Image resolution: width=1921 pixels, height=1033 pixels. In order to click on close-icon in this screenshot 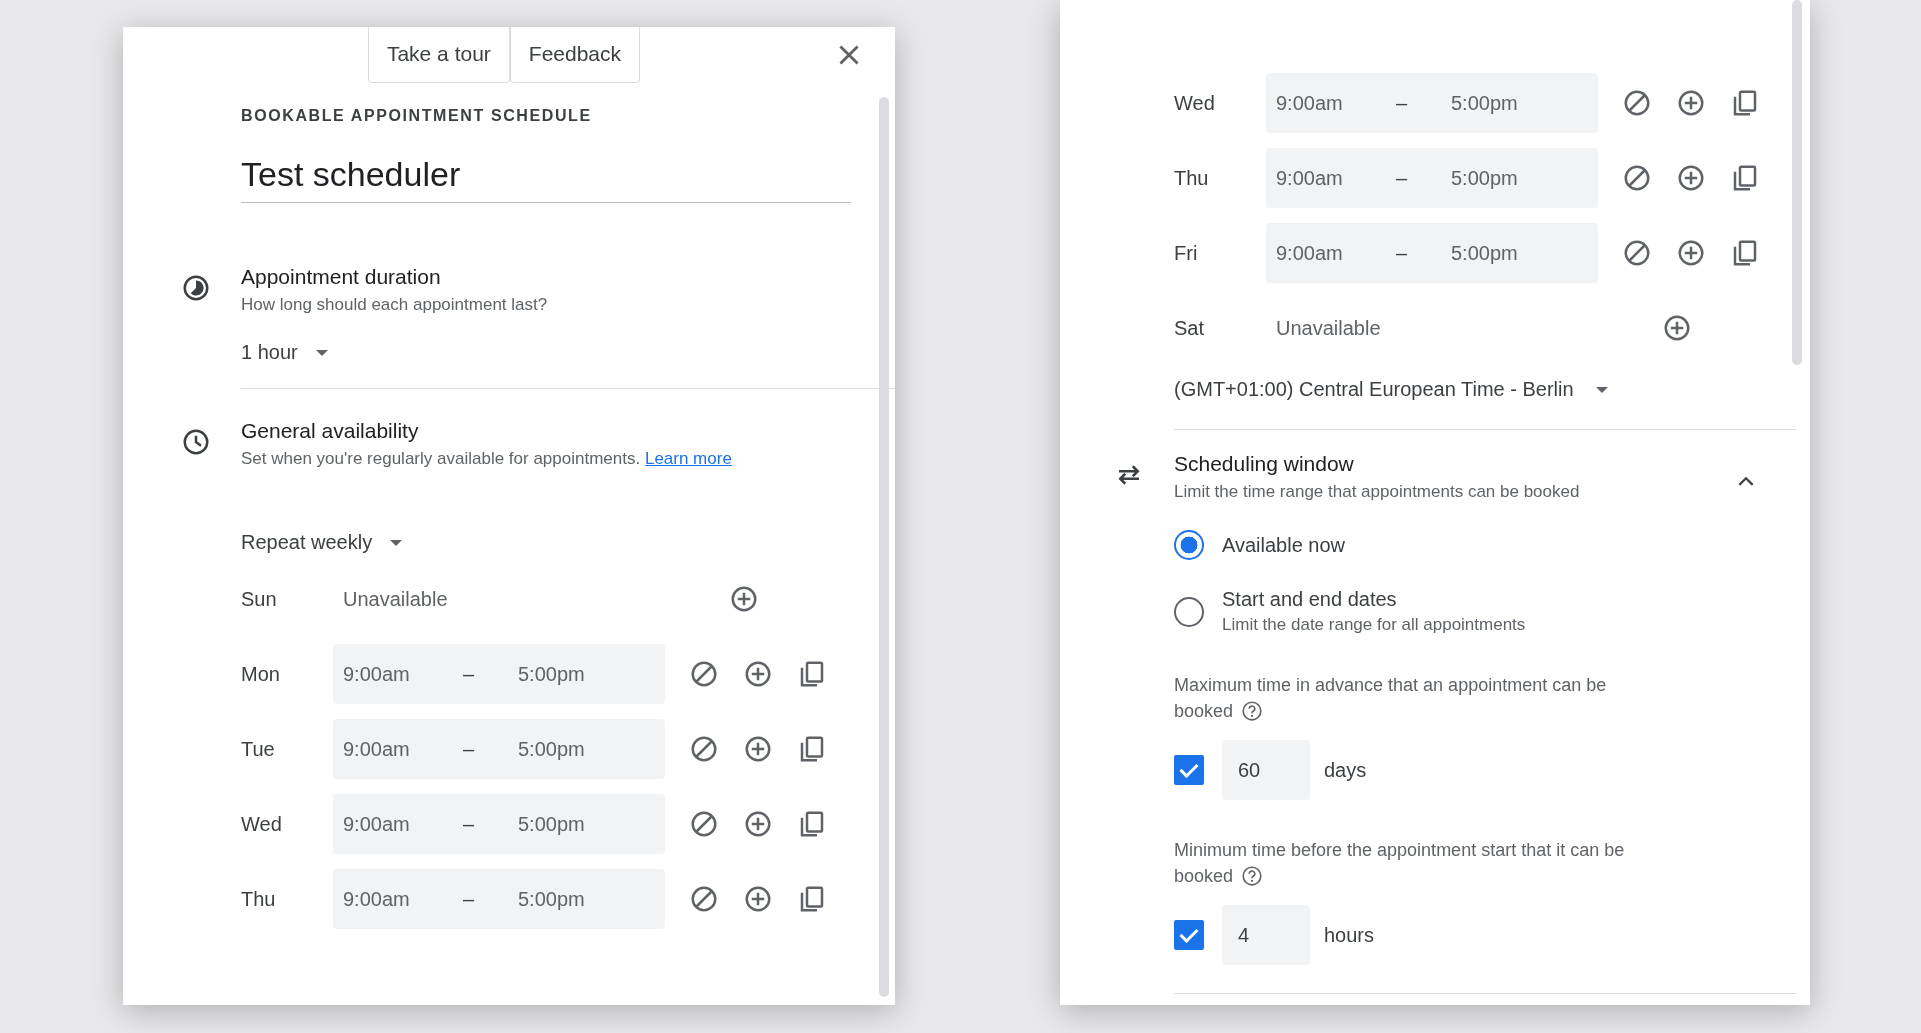, I will do `click(849, 55)`.